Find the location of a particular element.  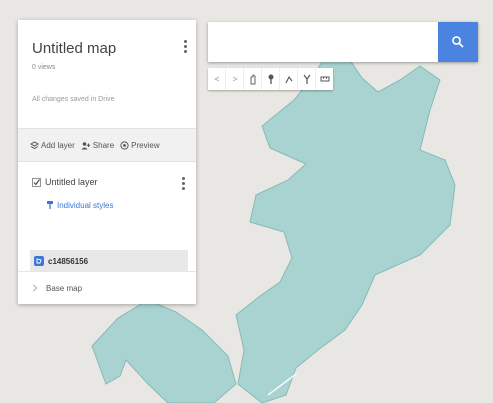

map-title: Untitled map is located at coordinates (74, 48).